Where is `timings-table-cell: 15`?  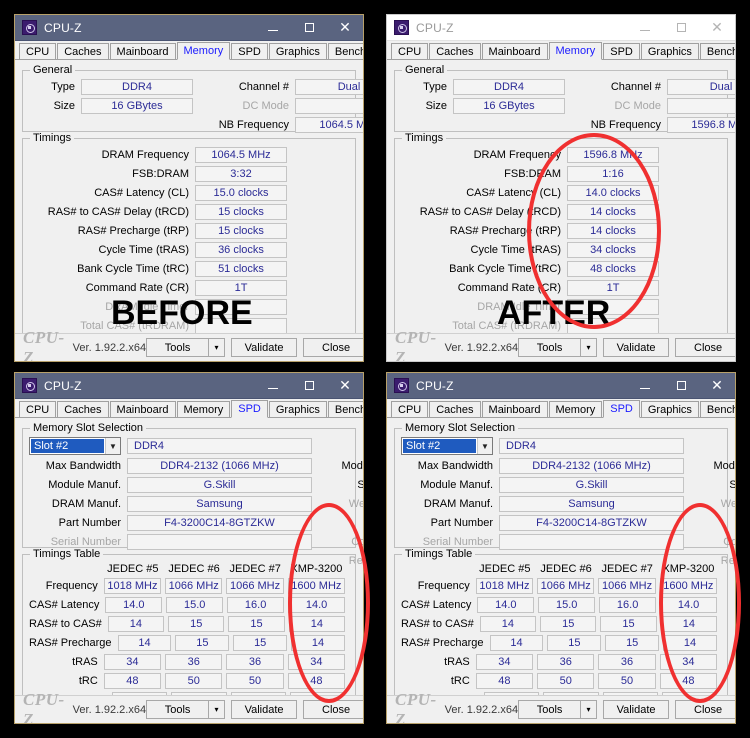 timings-table-cell: 15 is located at coordinates (628, 624).